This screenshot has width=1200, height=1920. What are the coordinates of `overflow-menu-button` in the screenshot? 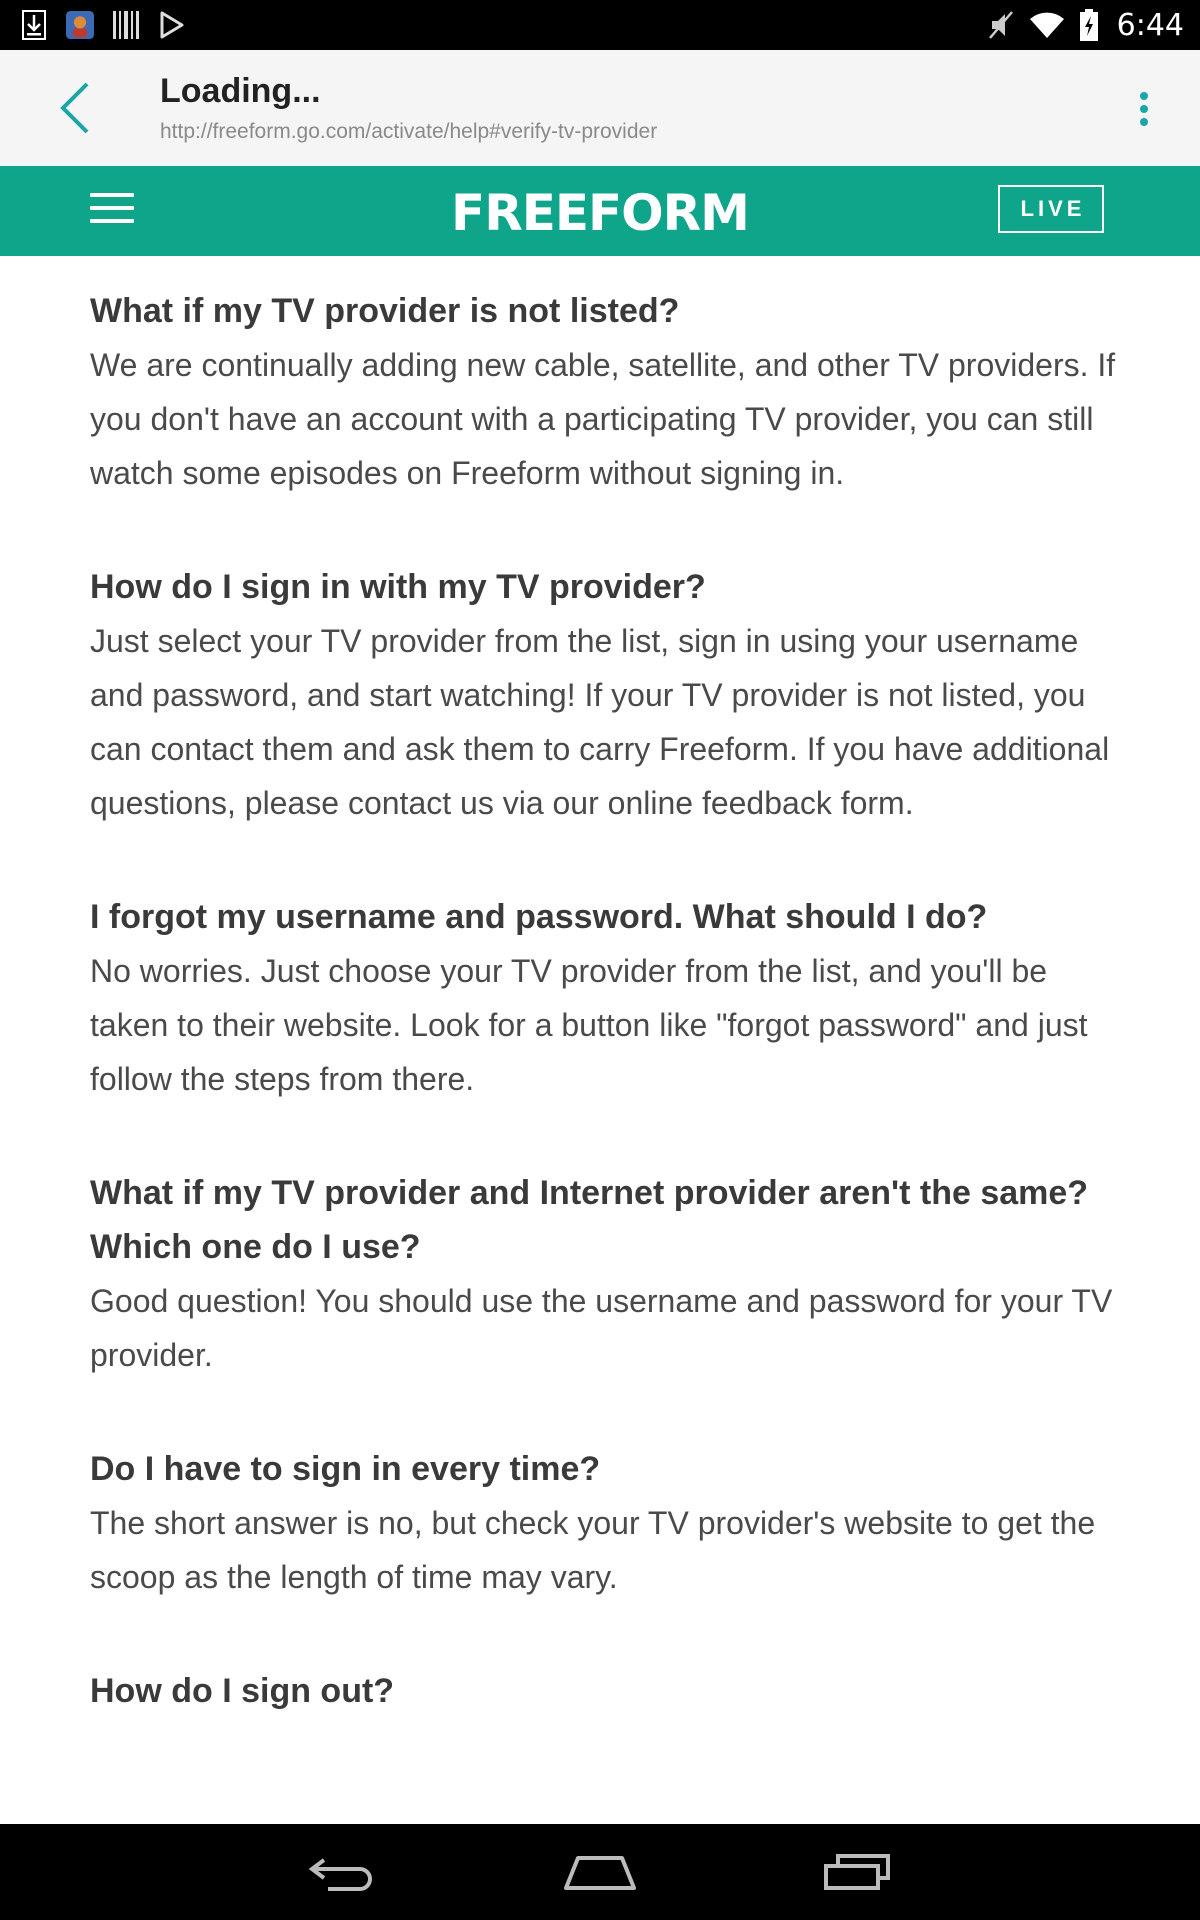 It's located at (1144, 109).